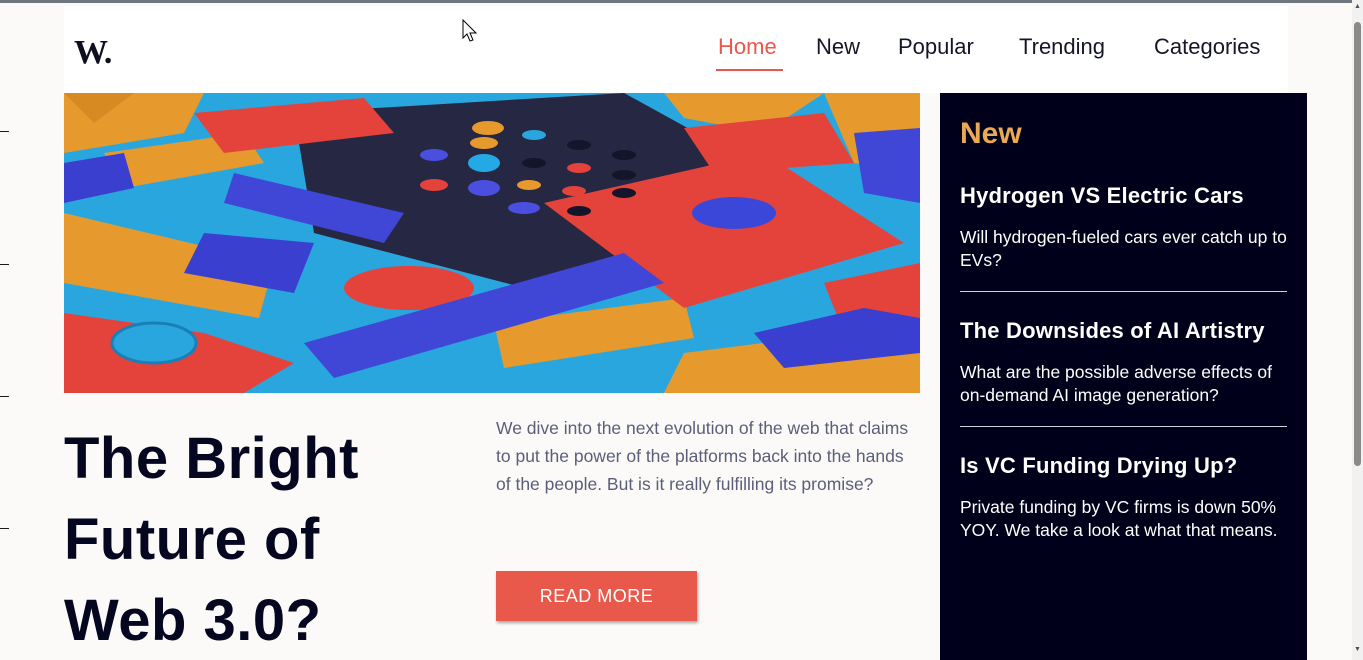 Image resolution: width=1363 pixels, height=660 pixels. I want to click on featured-headline: The Bright Future of Web 3.0?, so click(264, 539).